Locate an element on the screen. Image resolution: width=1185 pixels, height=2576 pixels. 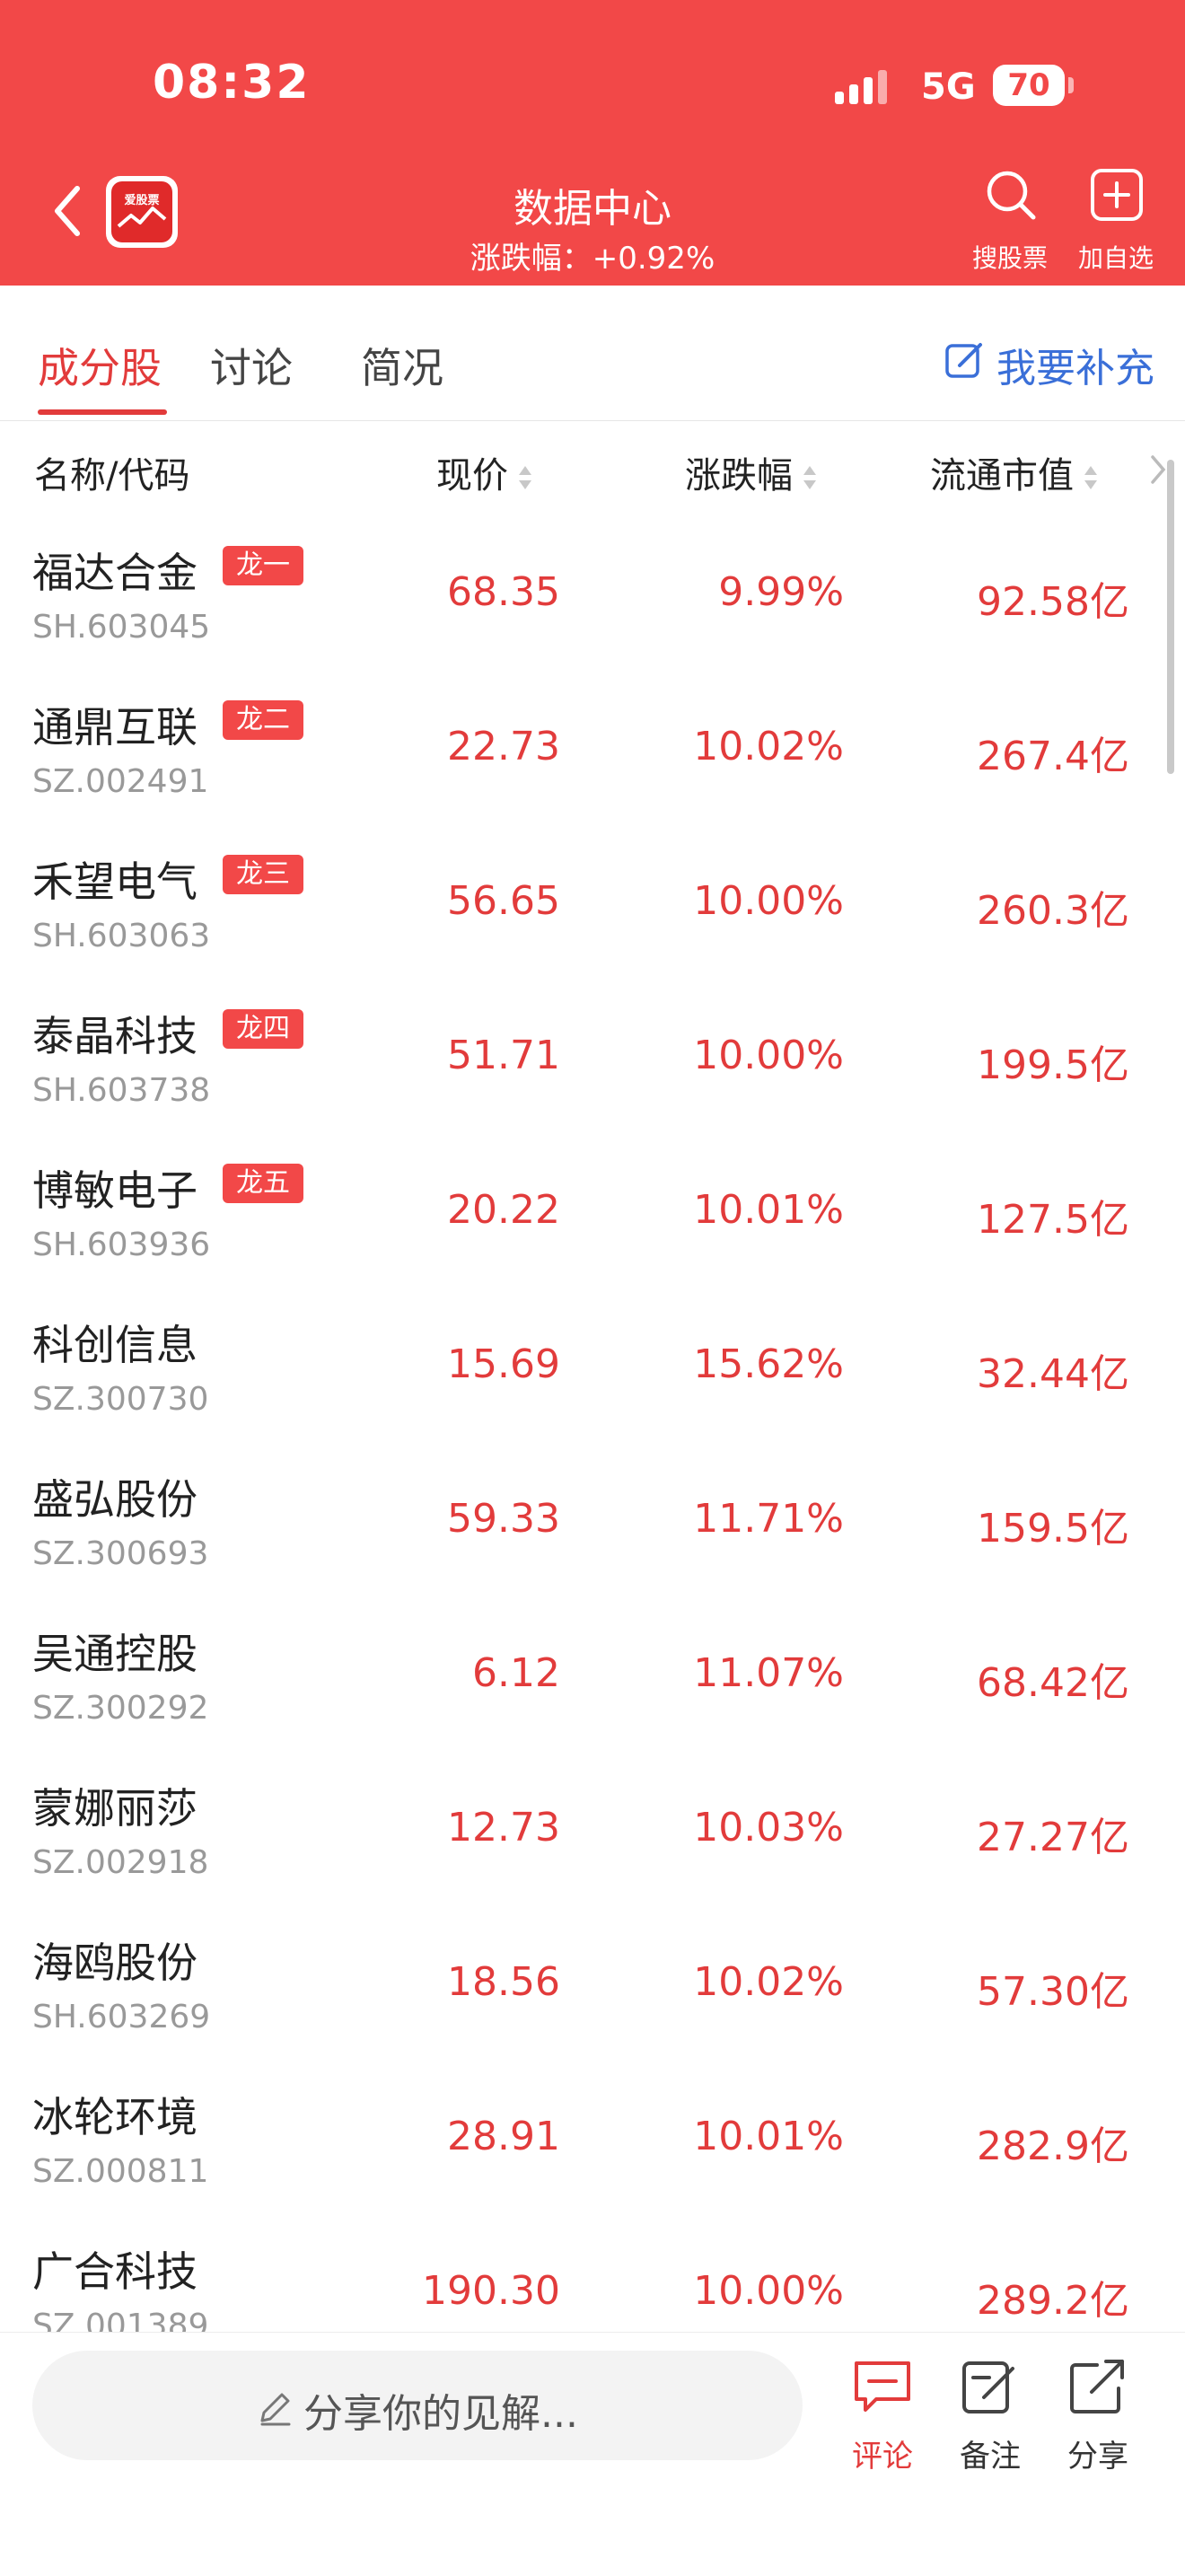
stock-name: 冰轮环境 is located at coordinates (115, 2117).